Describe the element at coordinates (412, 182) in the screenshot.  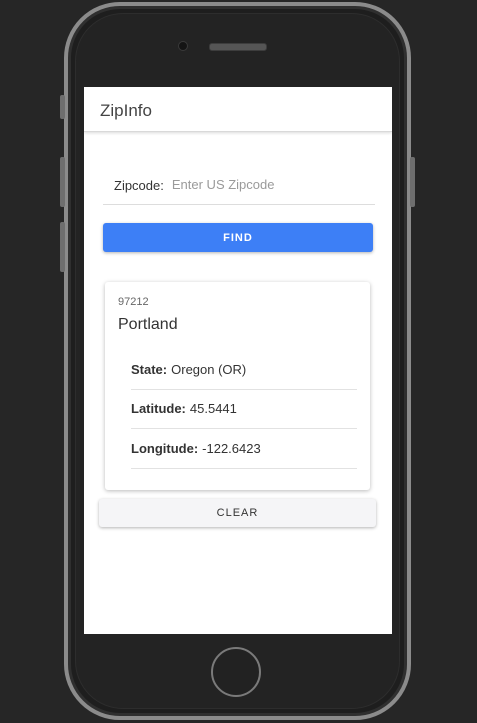
I see `phone-power-button` at that location.